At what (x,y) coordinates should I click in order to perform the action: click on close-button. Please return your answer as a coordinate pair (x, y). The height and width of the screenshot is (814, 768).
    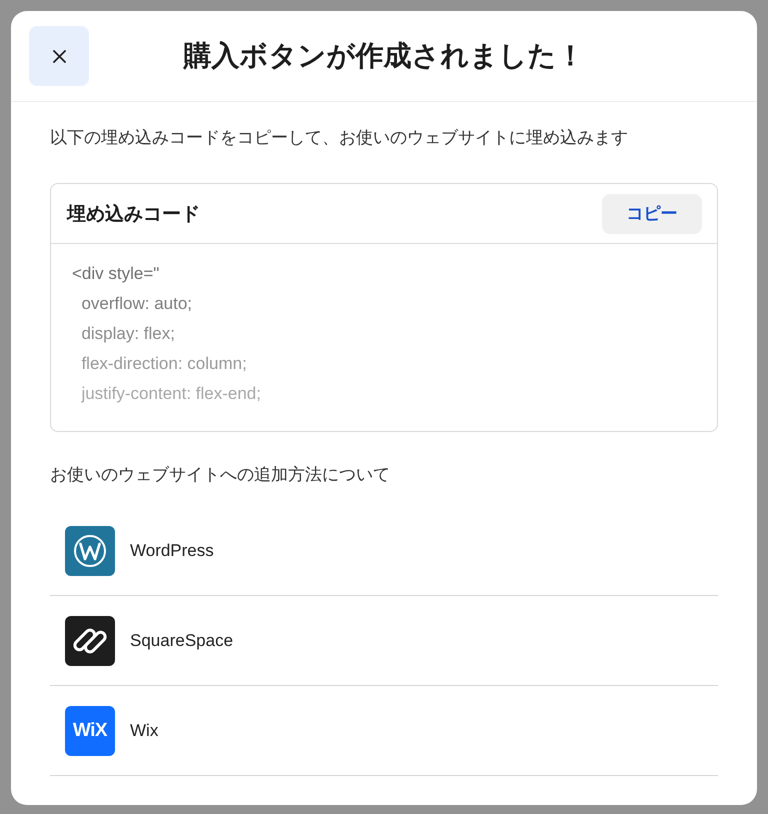
    Looking at the image, I should click on (59, 56).